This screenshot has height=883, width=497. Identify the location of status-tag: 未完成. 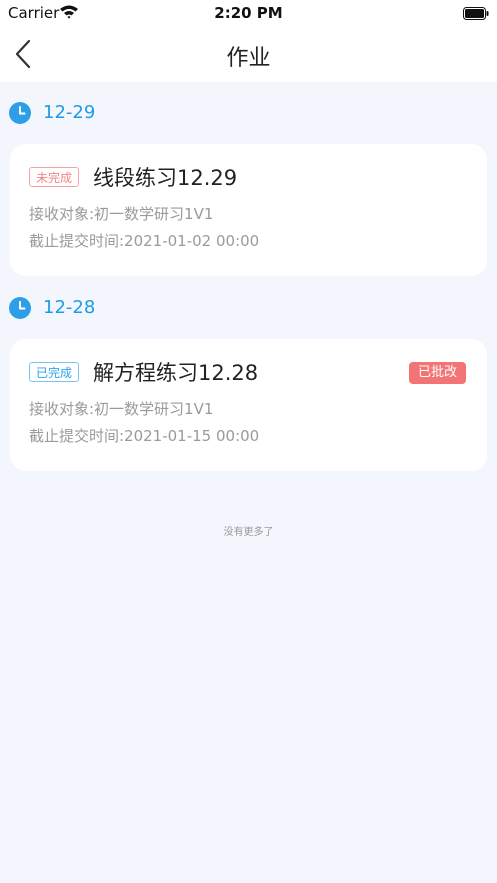
(54, 177).